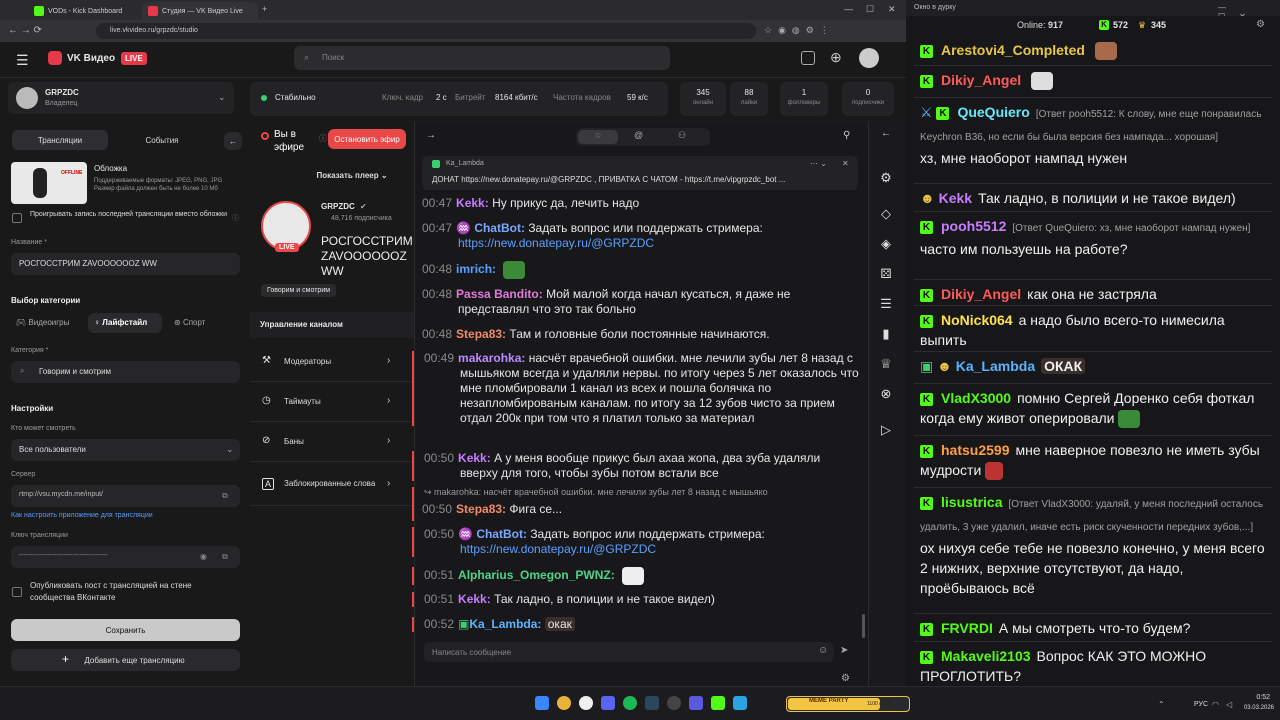 The image size is (1280, 720). I want to click on eye-icon: ◉, so click(203, 556).